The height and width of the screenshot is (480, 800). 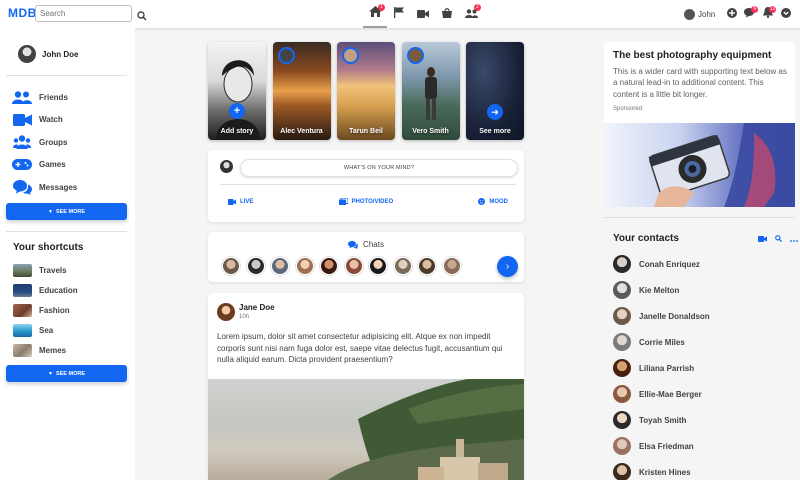 What do you see at coordinates (372, 201) in the screenshot?
I see `photo-video-label: PHOTO/VIDEO` at bounding box center [372, 201].